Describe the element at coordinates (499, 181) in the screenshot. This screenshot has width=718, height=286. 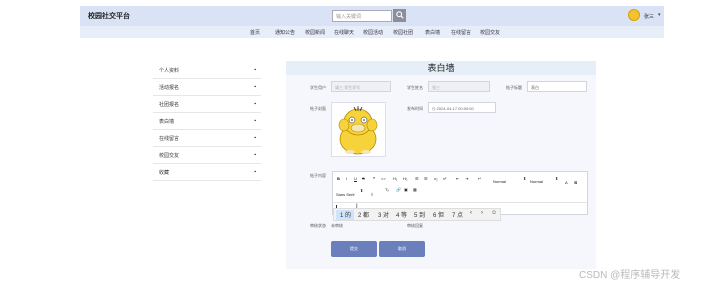
I see `size-select: Normal` at that location.